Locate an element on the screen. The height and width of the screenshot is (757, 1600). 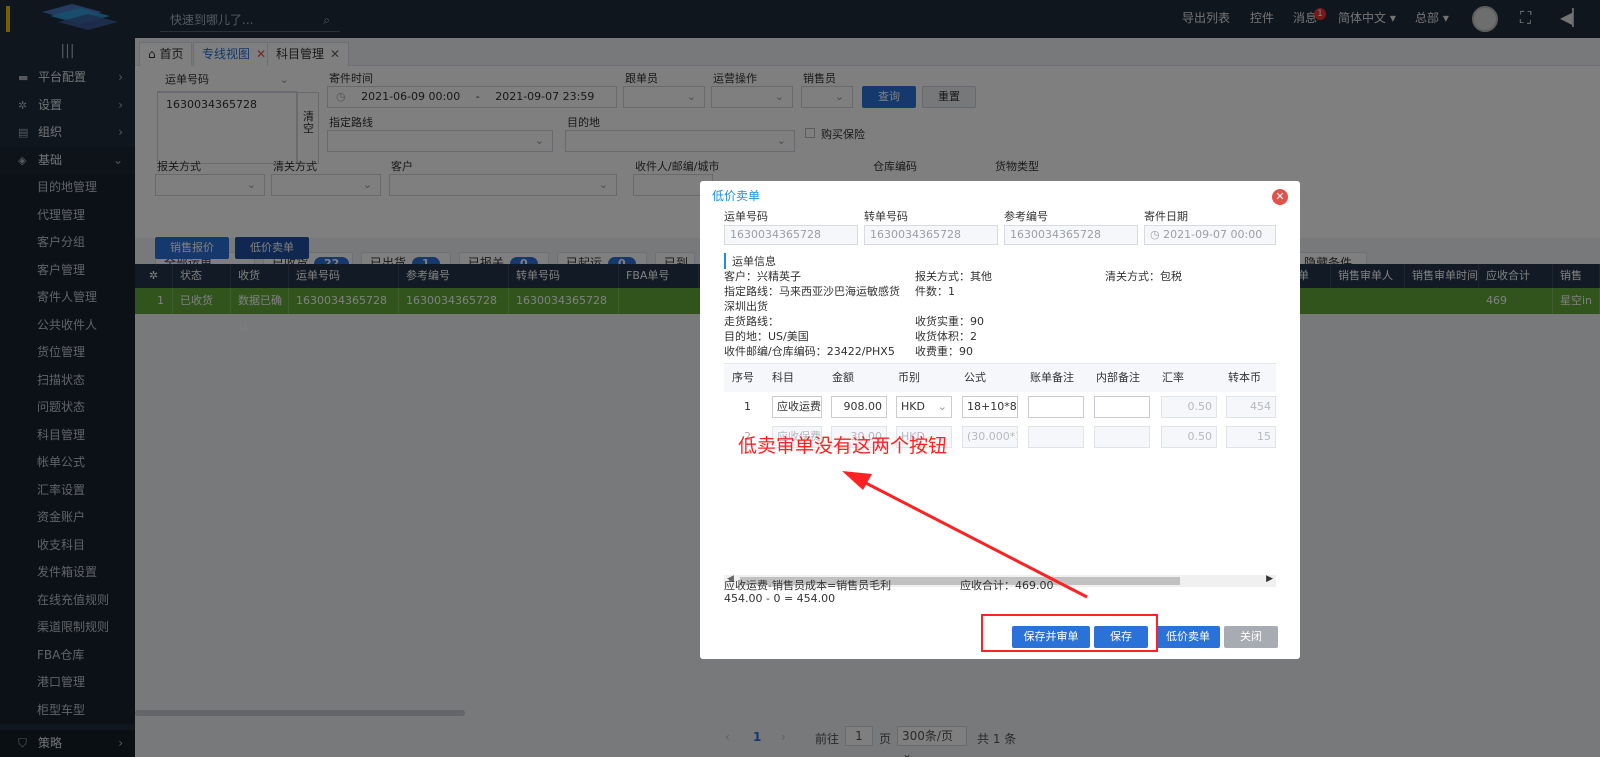
formula-note: 应收运费-销售员成本=销售员毛利 is located at coordinates (808, 585).